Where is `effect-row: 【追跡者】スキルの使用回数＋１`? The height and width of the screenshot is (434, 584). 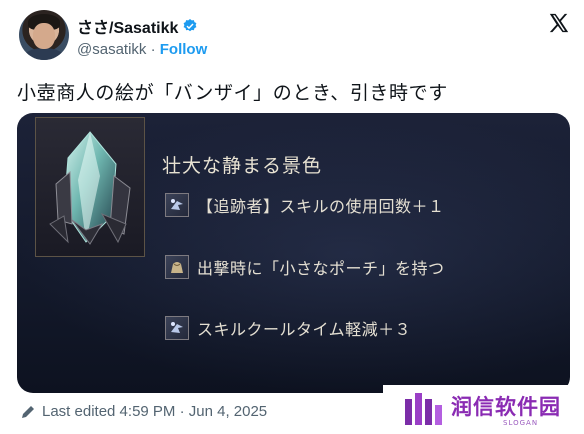 effect-row: 【追跡者】スキルの使用回数＋１ is located at coordinates (305, 205).